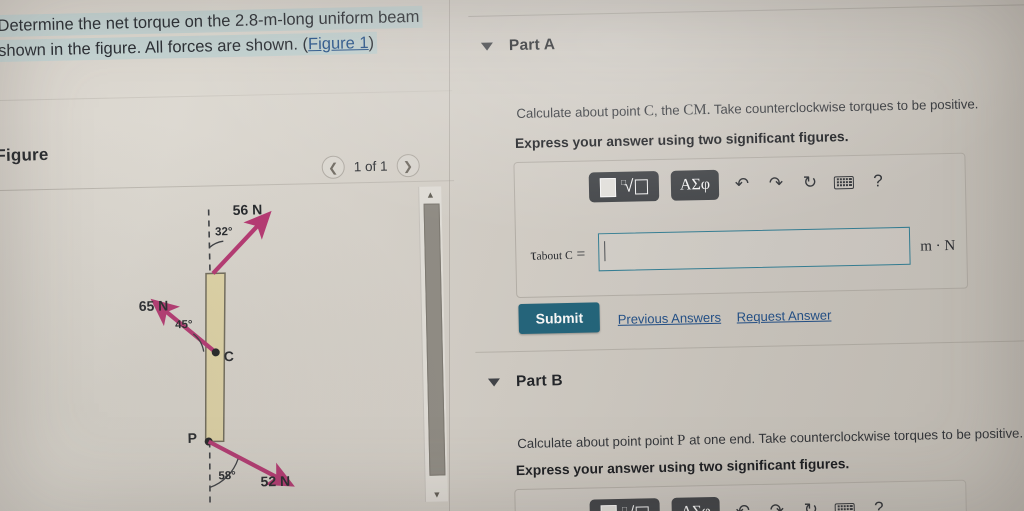  I want to click on part-a-header: Part A, so click(518, 46).